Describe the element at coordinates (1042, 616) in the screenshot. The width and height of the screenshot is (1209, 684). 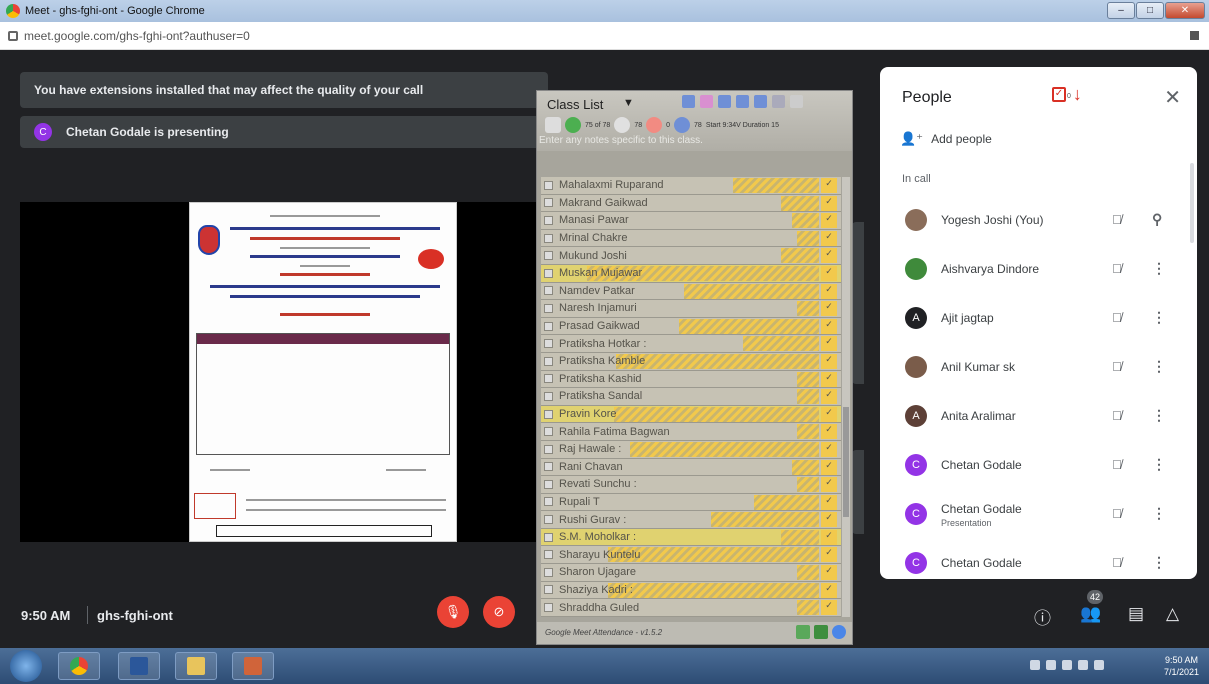
I see `meeting-details-icon: ⓘ` at that location.